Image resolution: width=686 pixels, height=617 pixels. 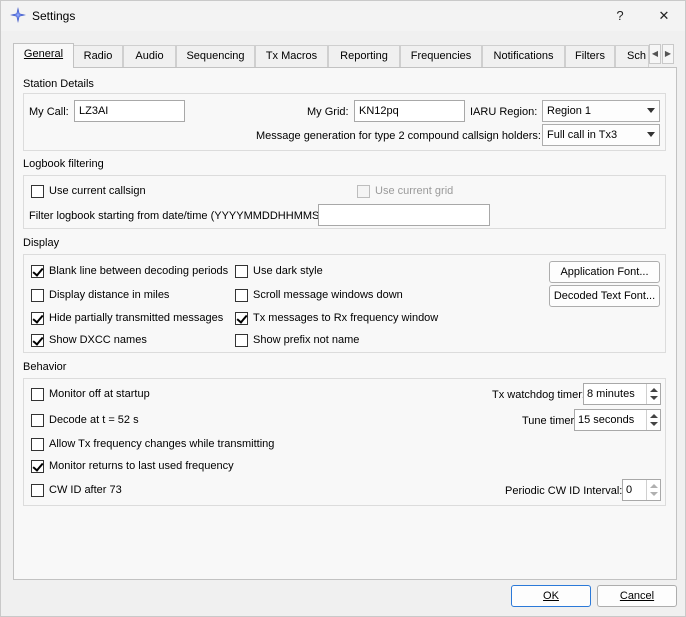 What do you see at coordinates (582, 135) in the screenshot?
I see `message-generation-value: Full call in Tx3` at bounding box center [582, 135].